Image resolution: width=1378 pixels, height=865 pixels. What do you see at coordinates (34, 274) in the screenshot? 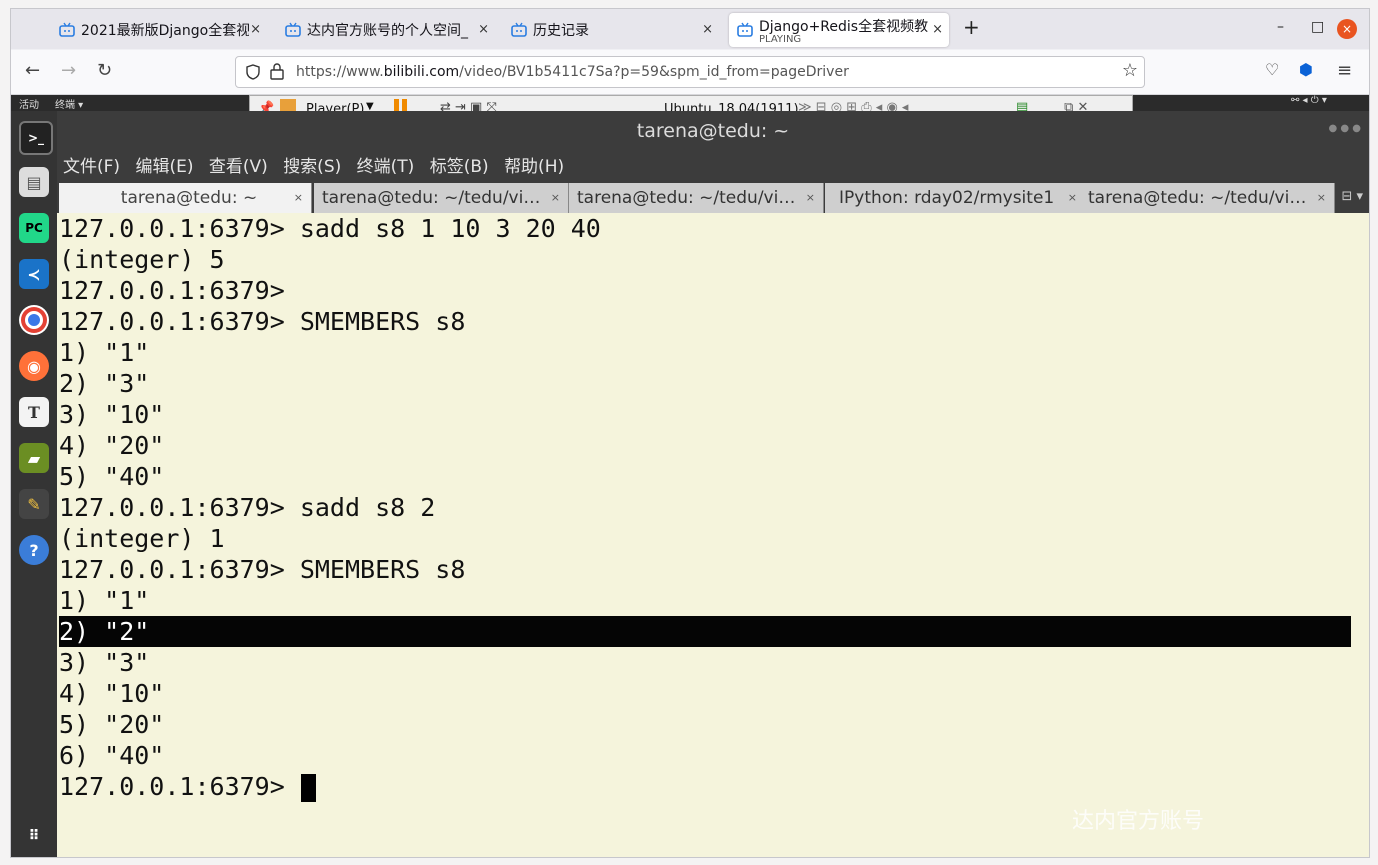
I see `vscode-icon: ≺` at bounding box center [34, 274].